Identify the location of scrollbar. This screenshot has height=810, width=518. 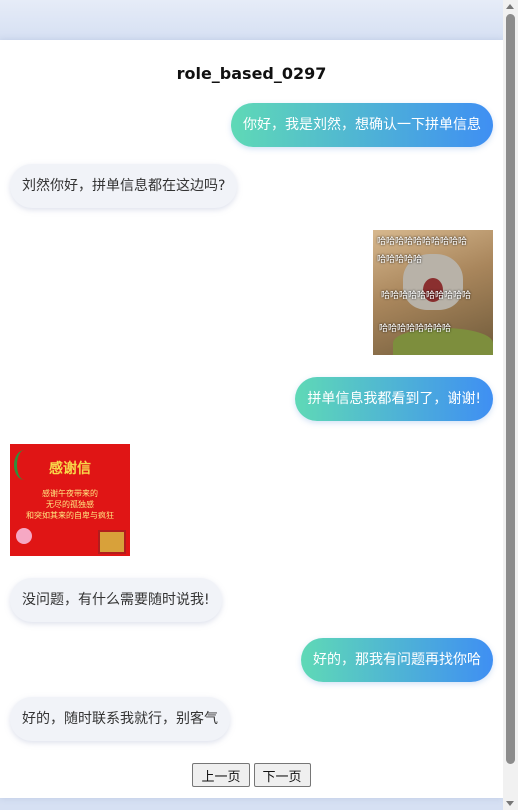
(510, 405).